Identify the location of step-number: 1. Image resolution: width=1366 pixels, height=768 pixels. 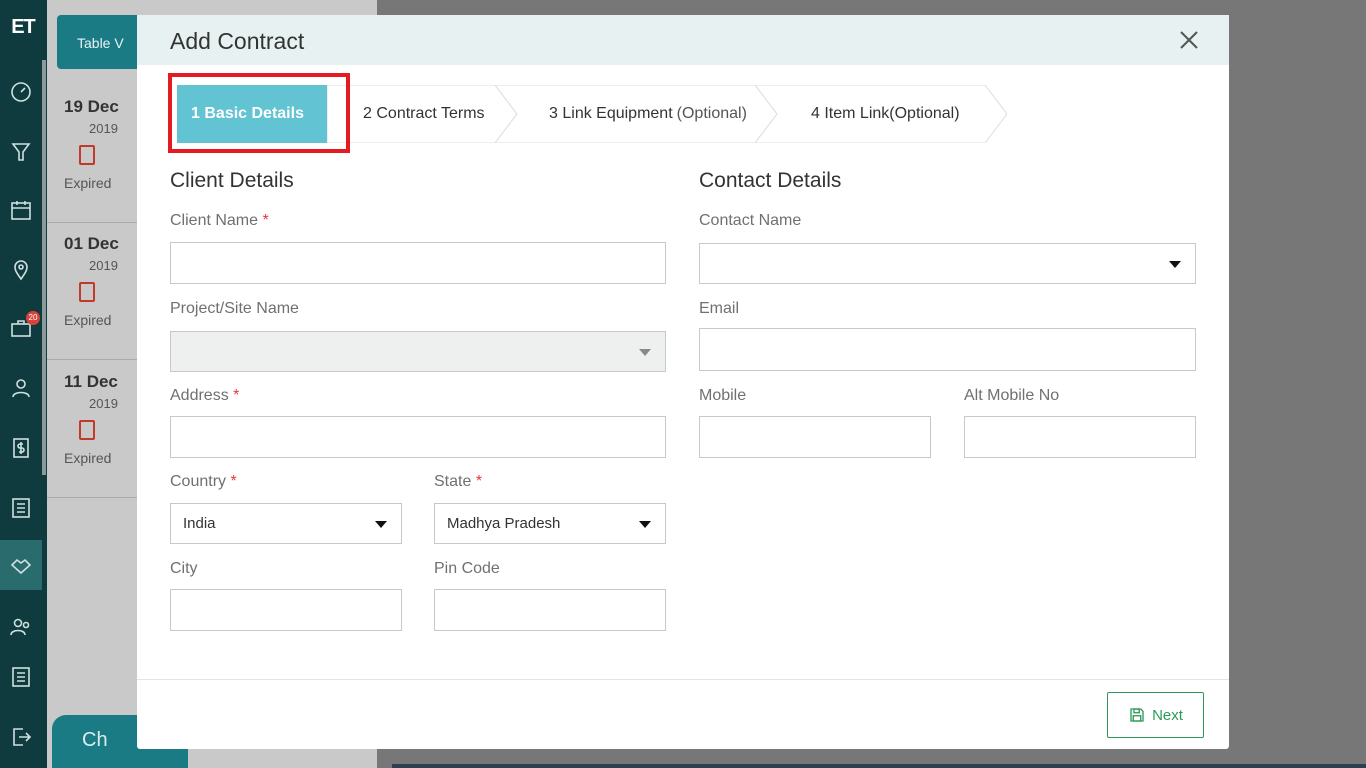
(195, 113).